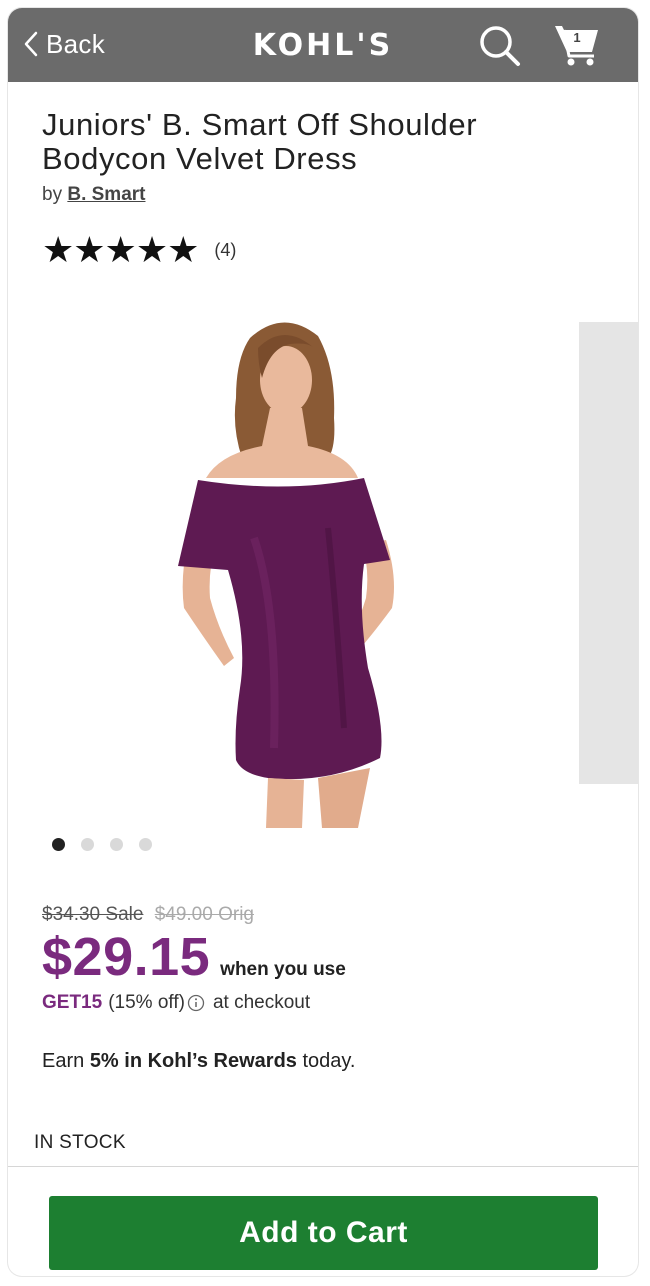  I want to click on rewards-message: Earn 5% in Kohl’s Rewards today., so click(198, 1061).